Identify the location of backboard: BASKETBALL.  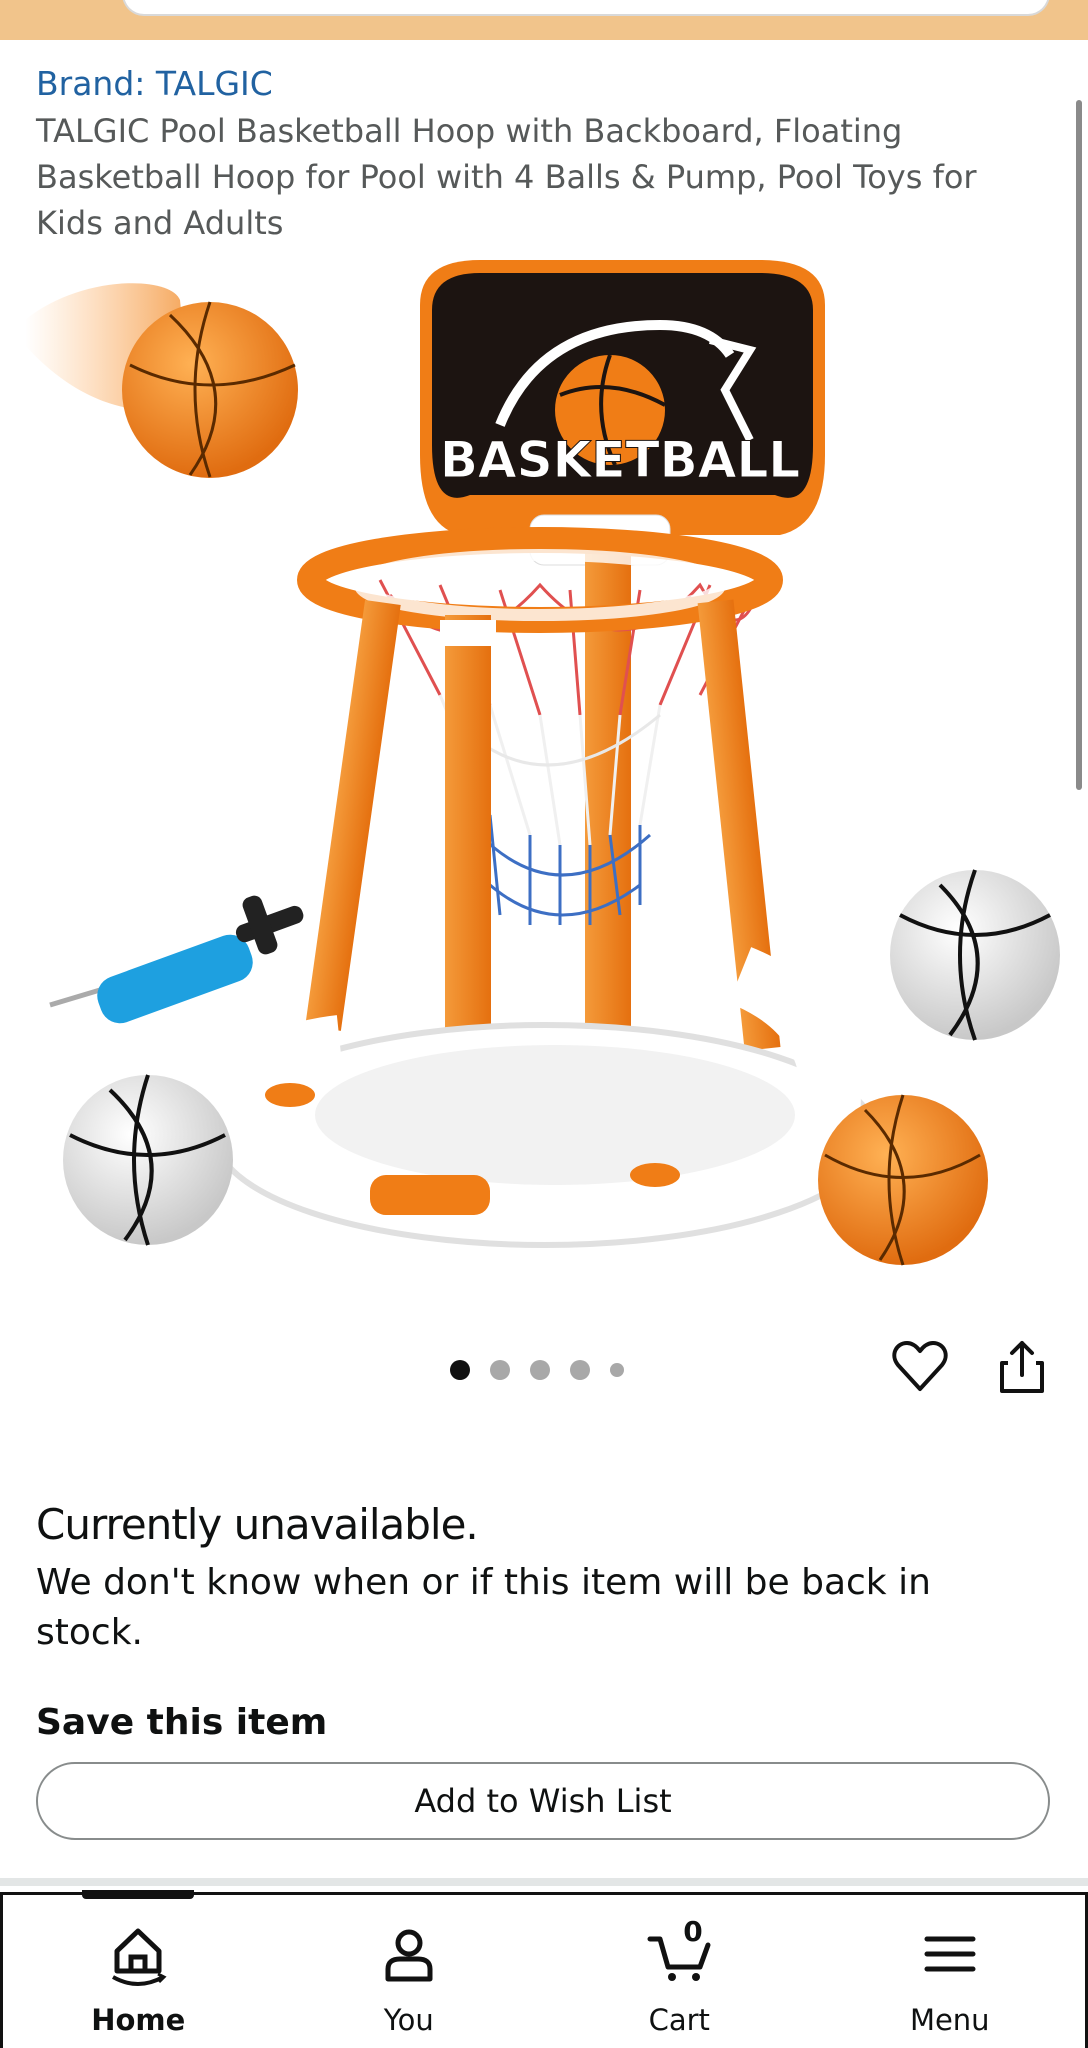
(622, 397).